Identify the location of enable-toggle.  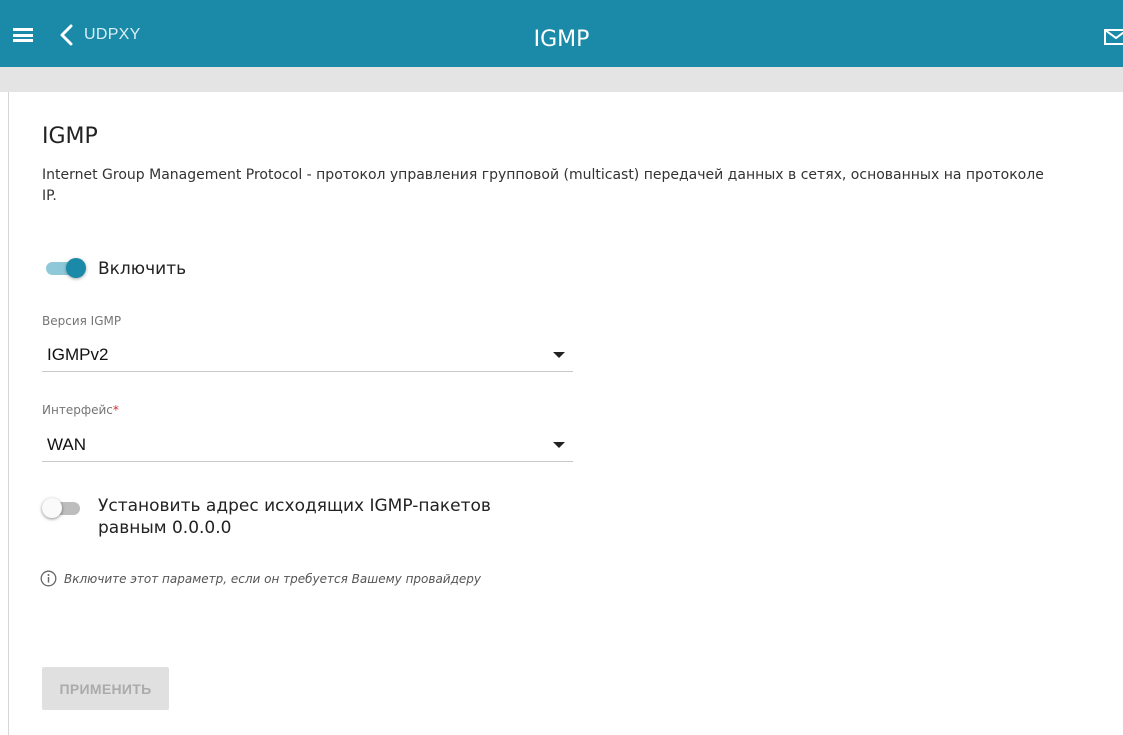
(64, 268).